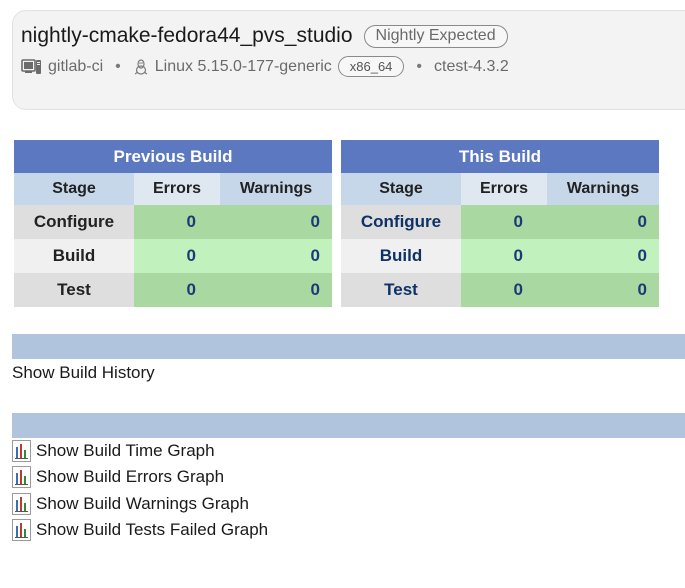  What do you see at coordinates (187, 36) in the screenshot?
I see `build-name: nightly-cmake-fedora44_pvs_studio` at bounding box center [187, 36].